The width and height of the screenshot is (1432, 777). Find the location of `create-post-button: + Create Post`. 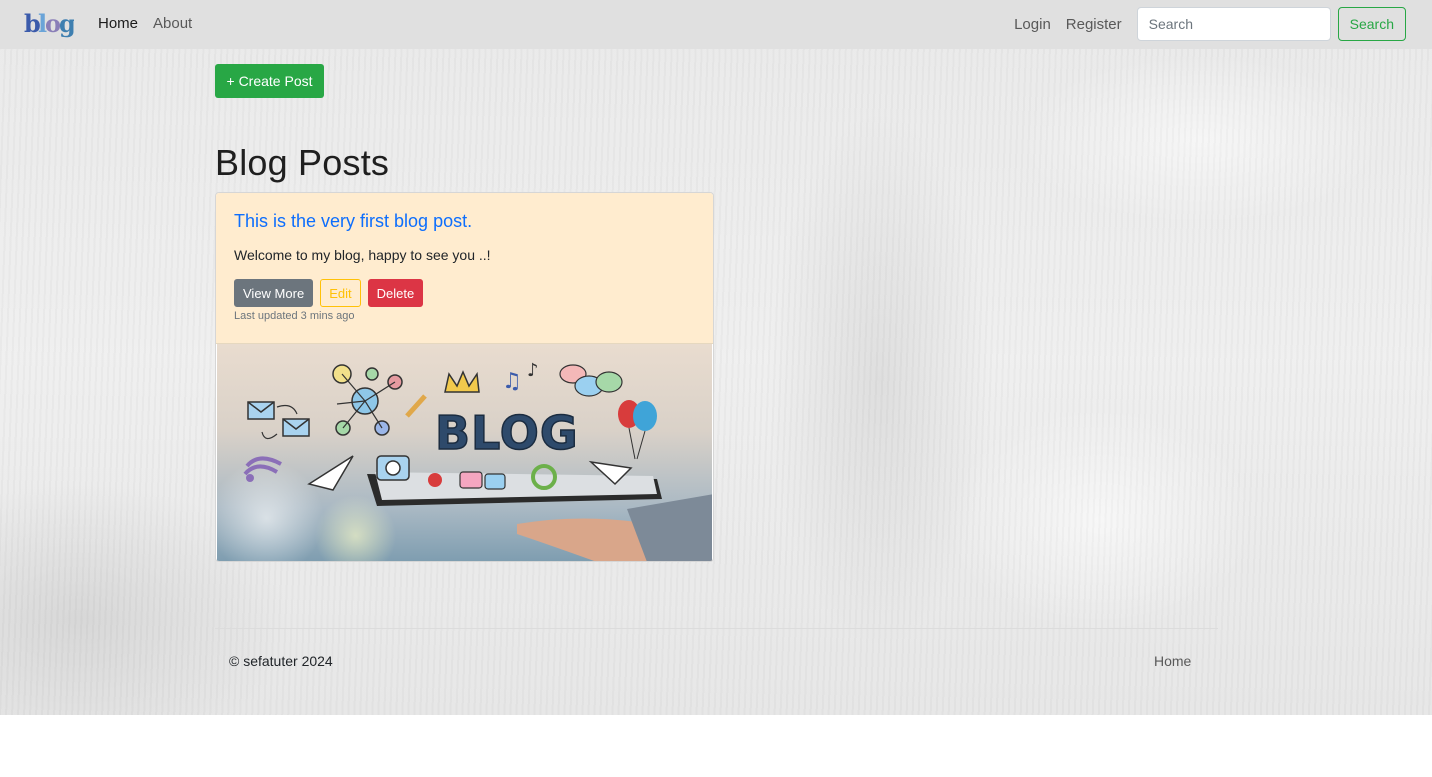

create-post-button: + Create Post is located at coordinates (269, 81).